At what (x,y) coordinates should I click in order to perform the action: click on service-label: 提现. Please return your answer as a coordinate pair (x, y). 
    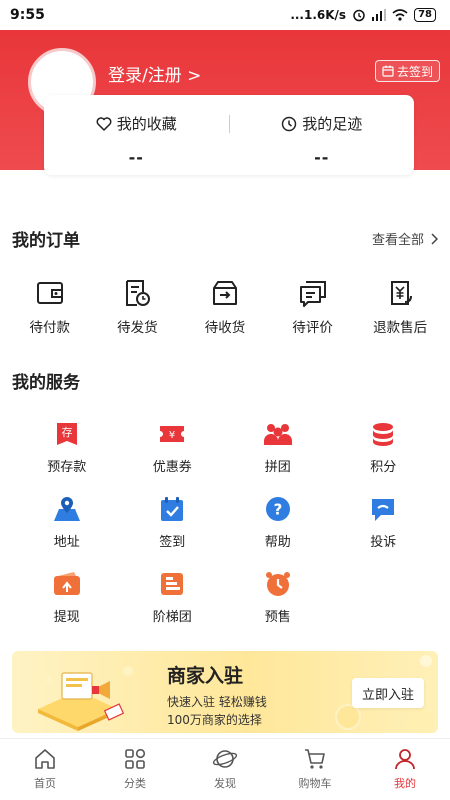
    Looking at the image, I should click on (66, 617).